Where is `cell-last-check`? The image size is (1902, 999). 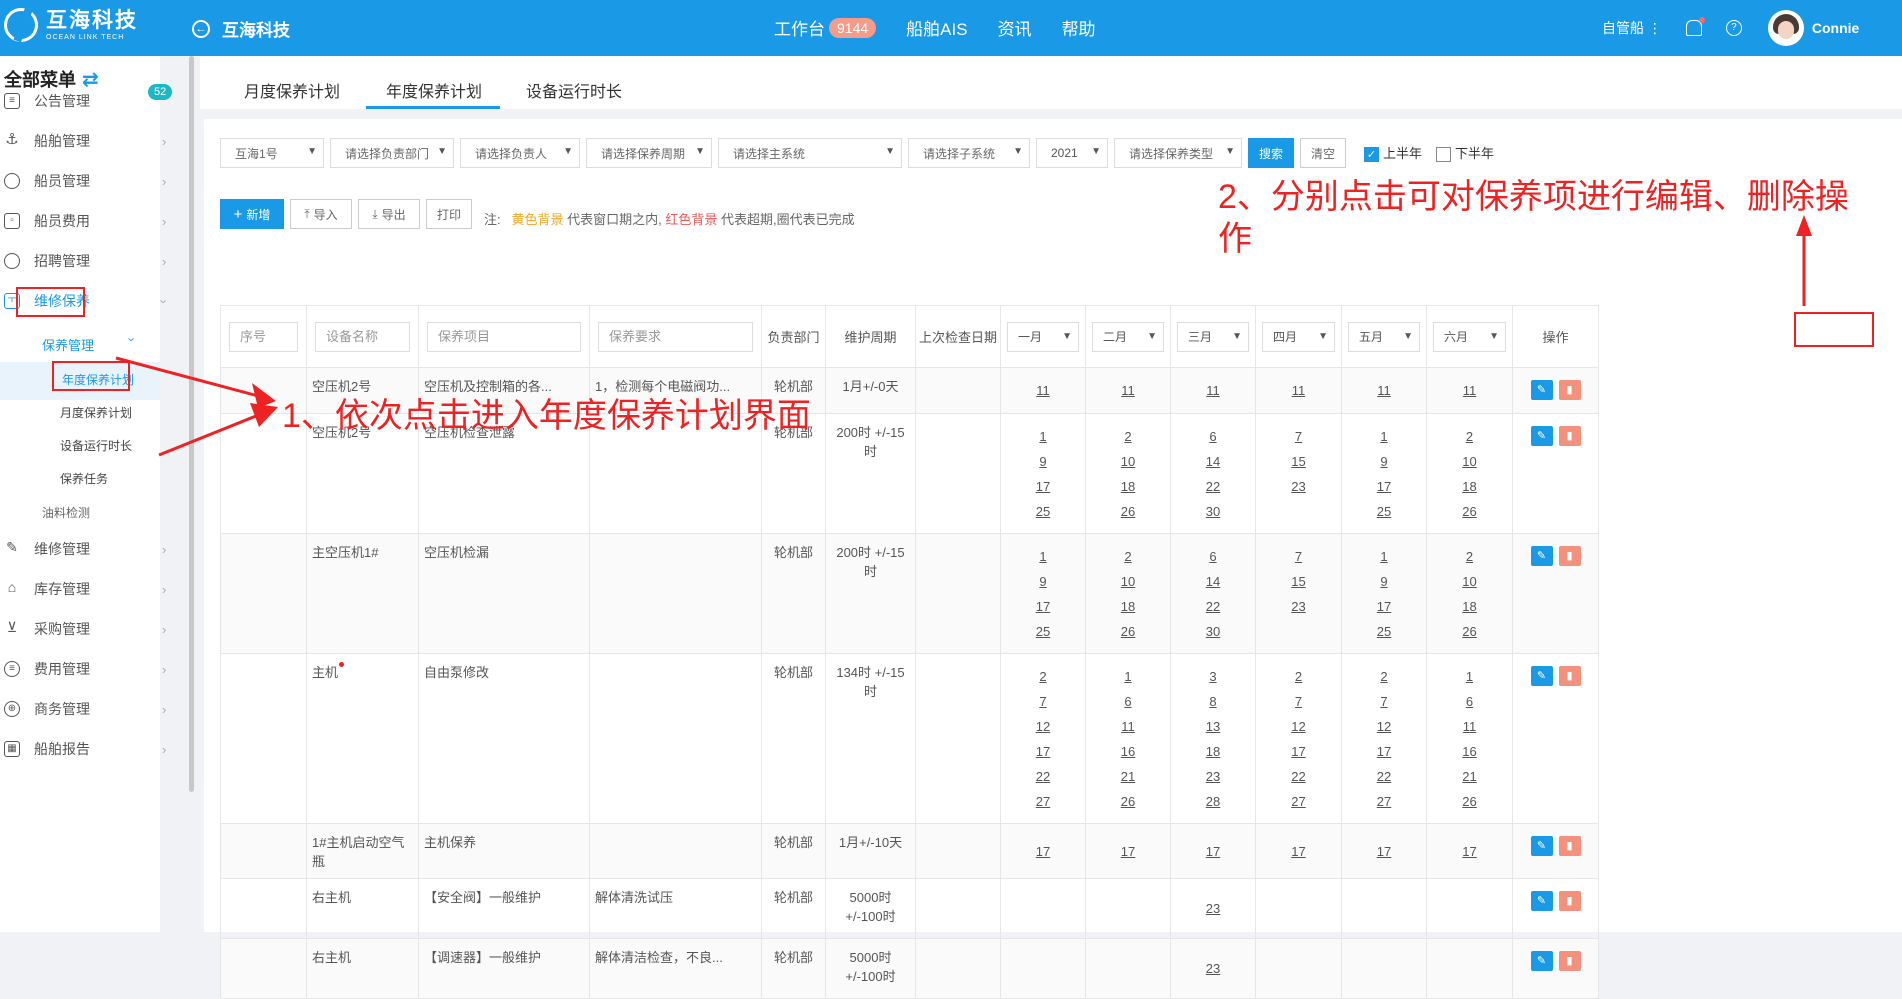 cell-last-check is located at coordinates (958, 968).